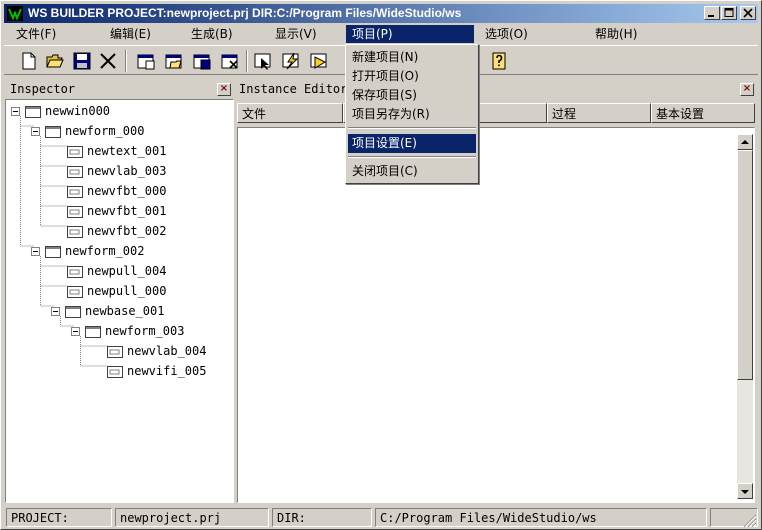 Image resolution: width=762 pixels, height=530 pixels. I want to click on arrow-up-icon, so click(745, 142).